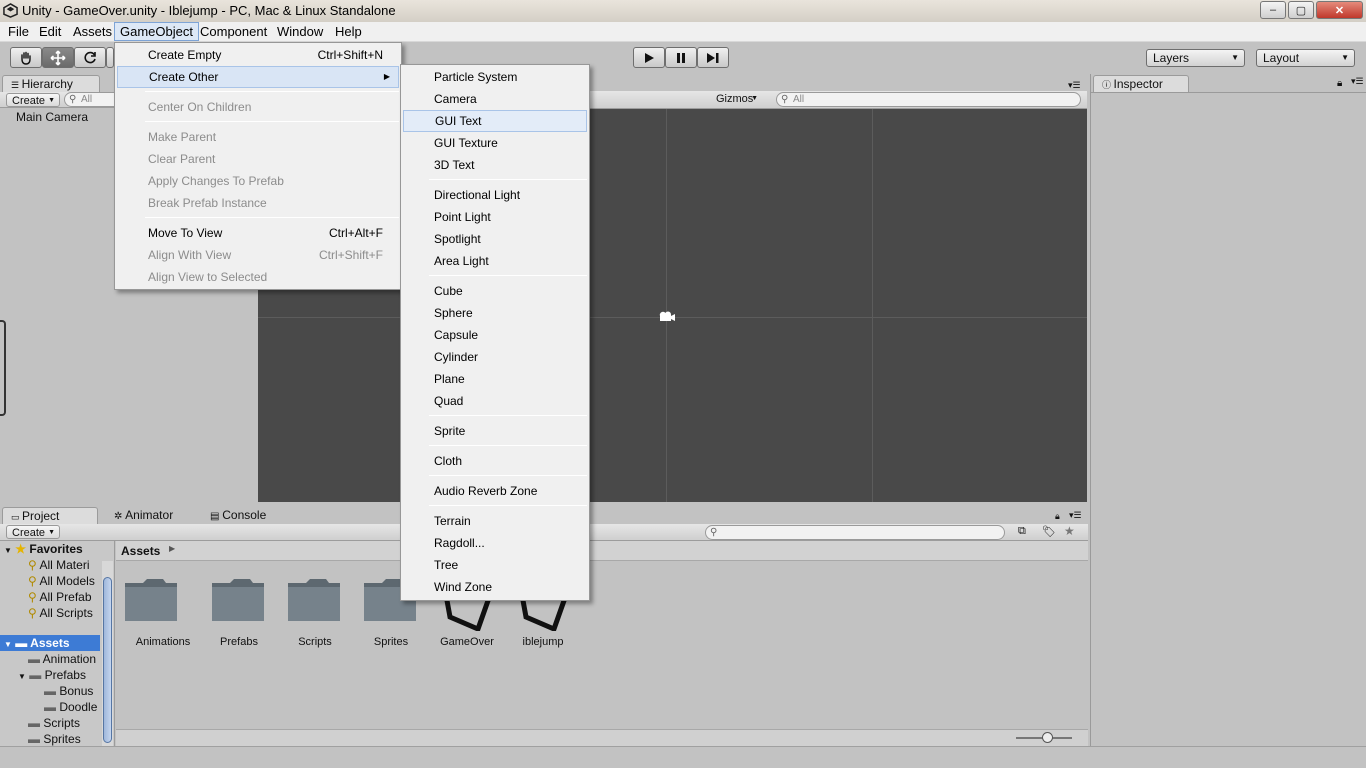 The width and height of the screenshot is (1366, 768). Describe the element at coordinates (495, 121) in the screenshot. I see `menu-item-gui-text: GUI Text` at that location.